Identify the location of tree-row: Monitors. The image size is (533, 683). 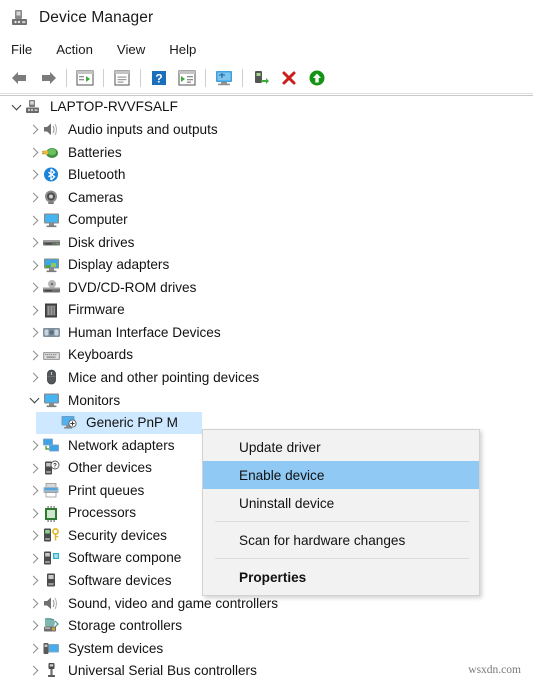
(266, 400).